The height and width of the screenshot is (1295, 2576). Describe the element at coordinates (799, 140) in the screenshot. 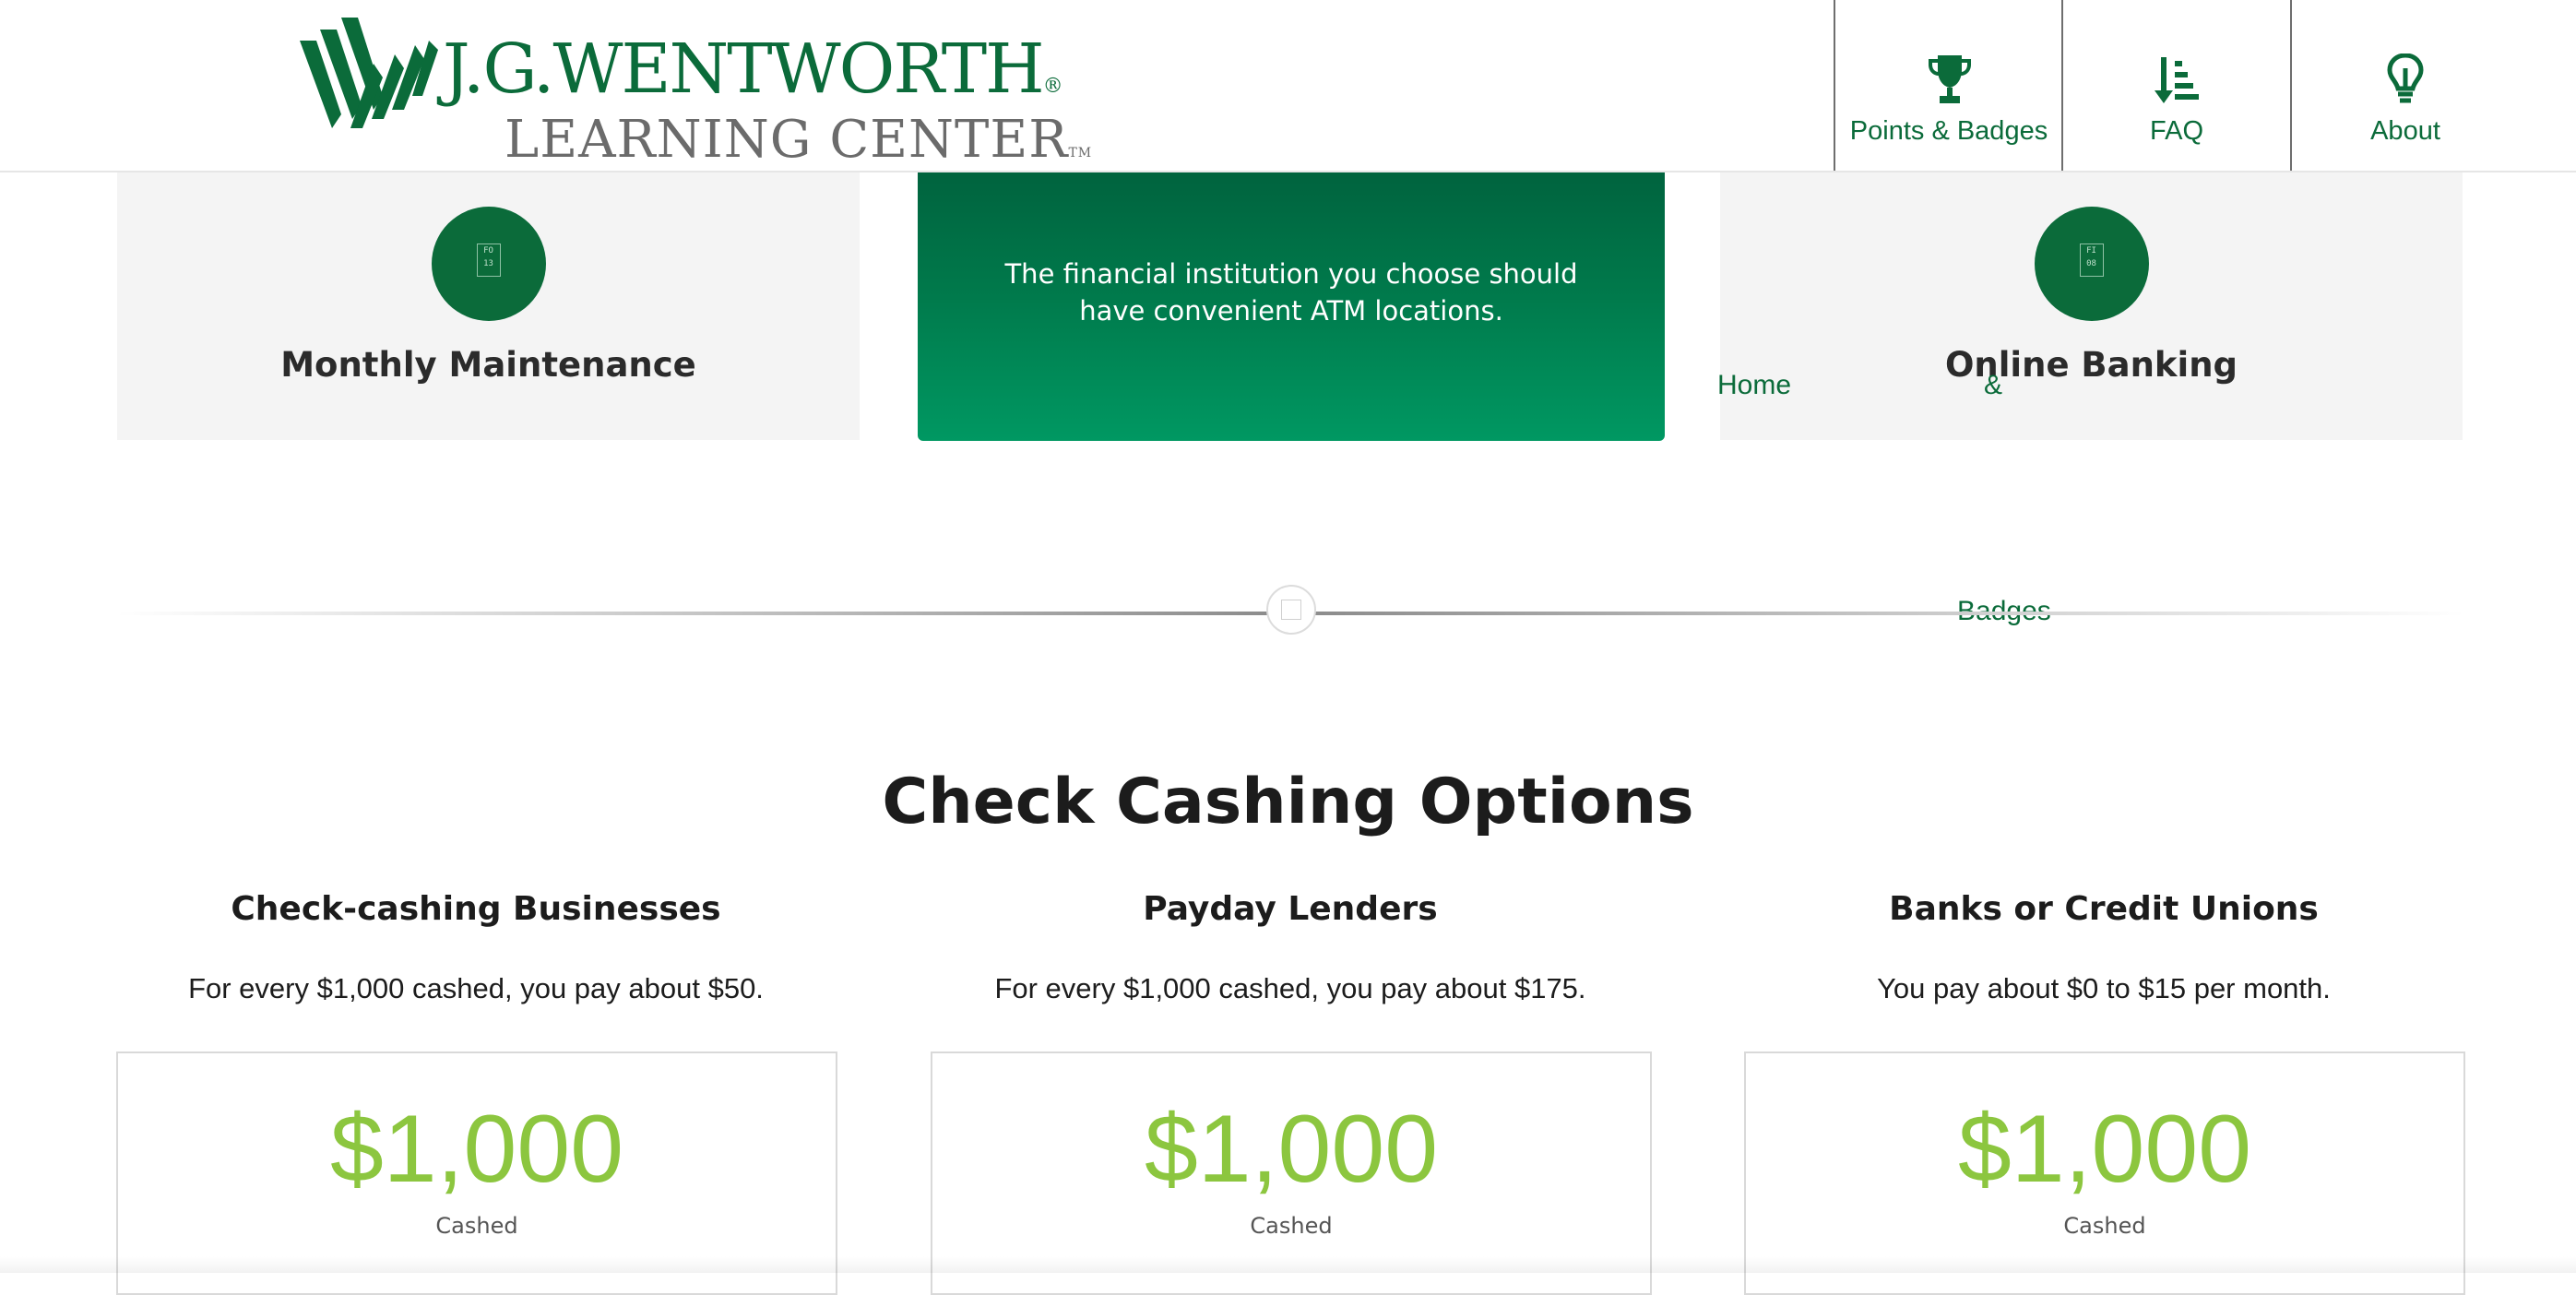

I see `logo-subtitle: LEARNING CENTERTM` at that location.